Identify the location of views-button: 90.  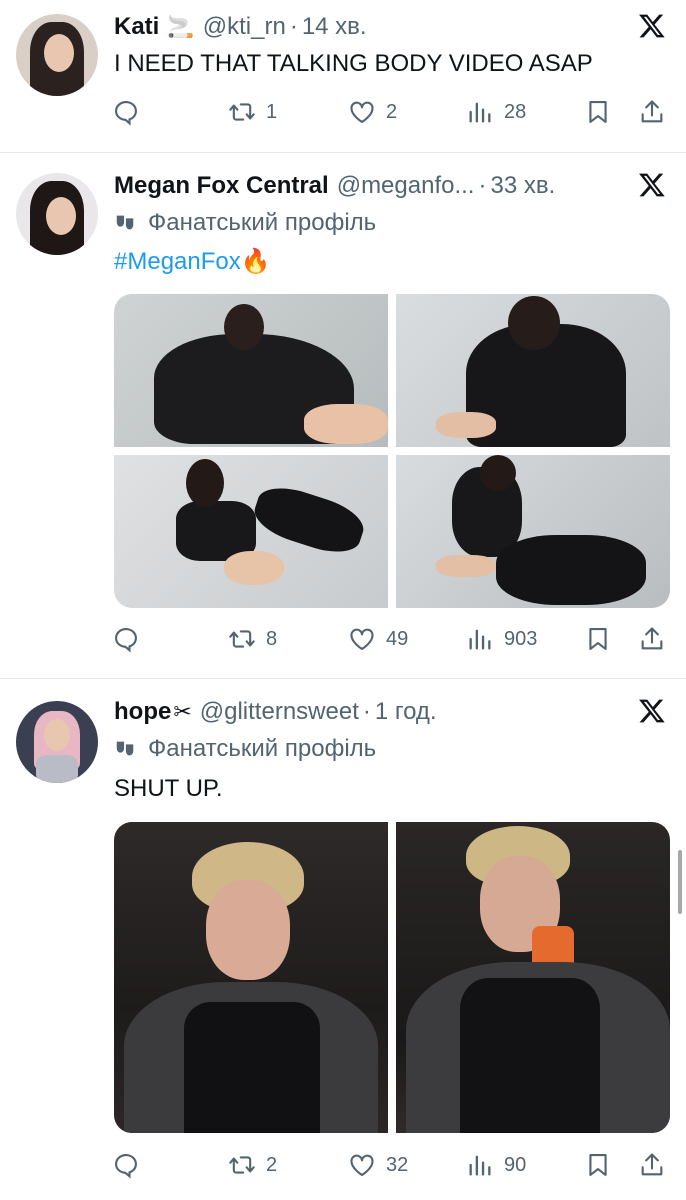
(496, 1165).